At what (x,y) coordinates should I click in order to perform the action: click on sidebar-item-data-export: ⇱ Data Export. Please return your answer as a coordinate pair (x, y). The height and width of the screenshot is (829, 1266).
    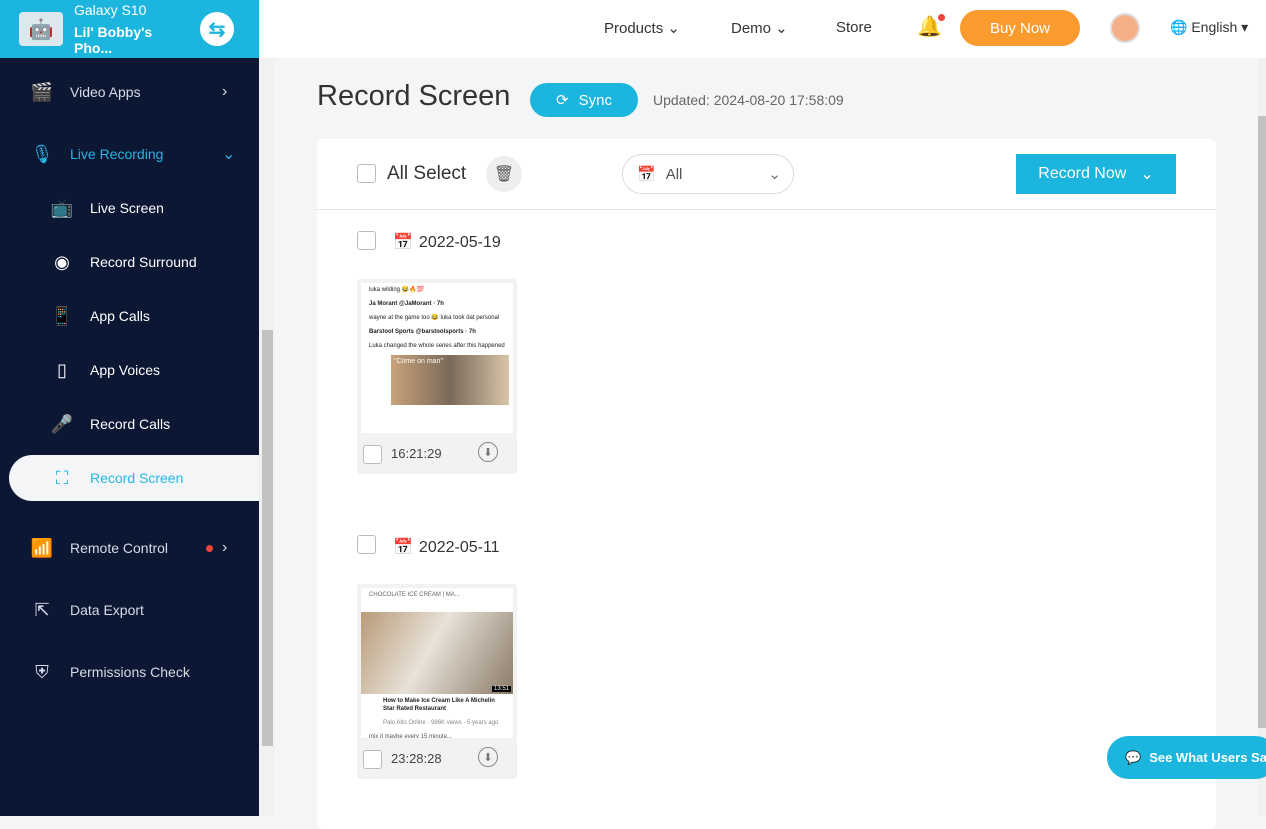
    Looking at the image, I should click on (129, 610).